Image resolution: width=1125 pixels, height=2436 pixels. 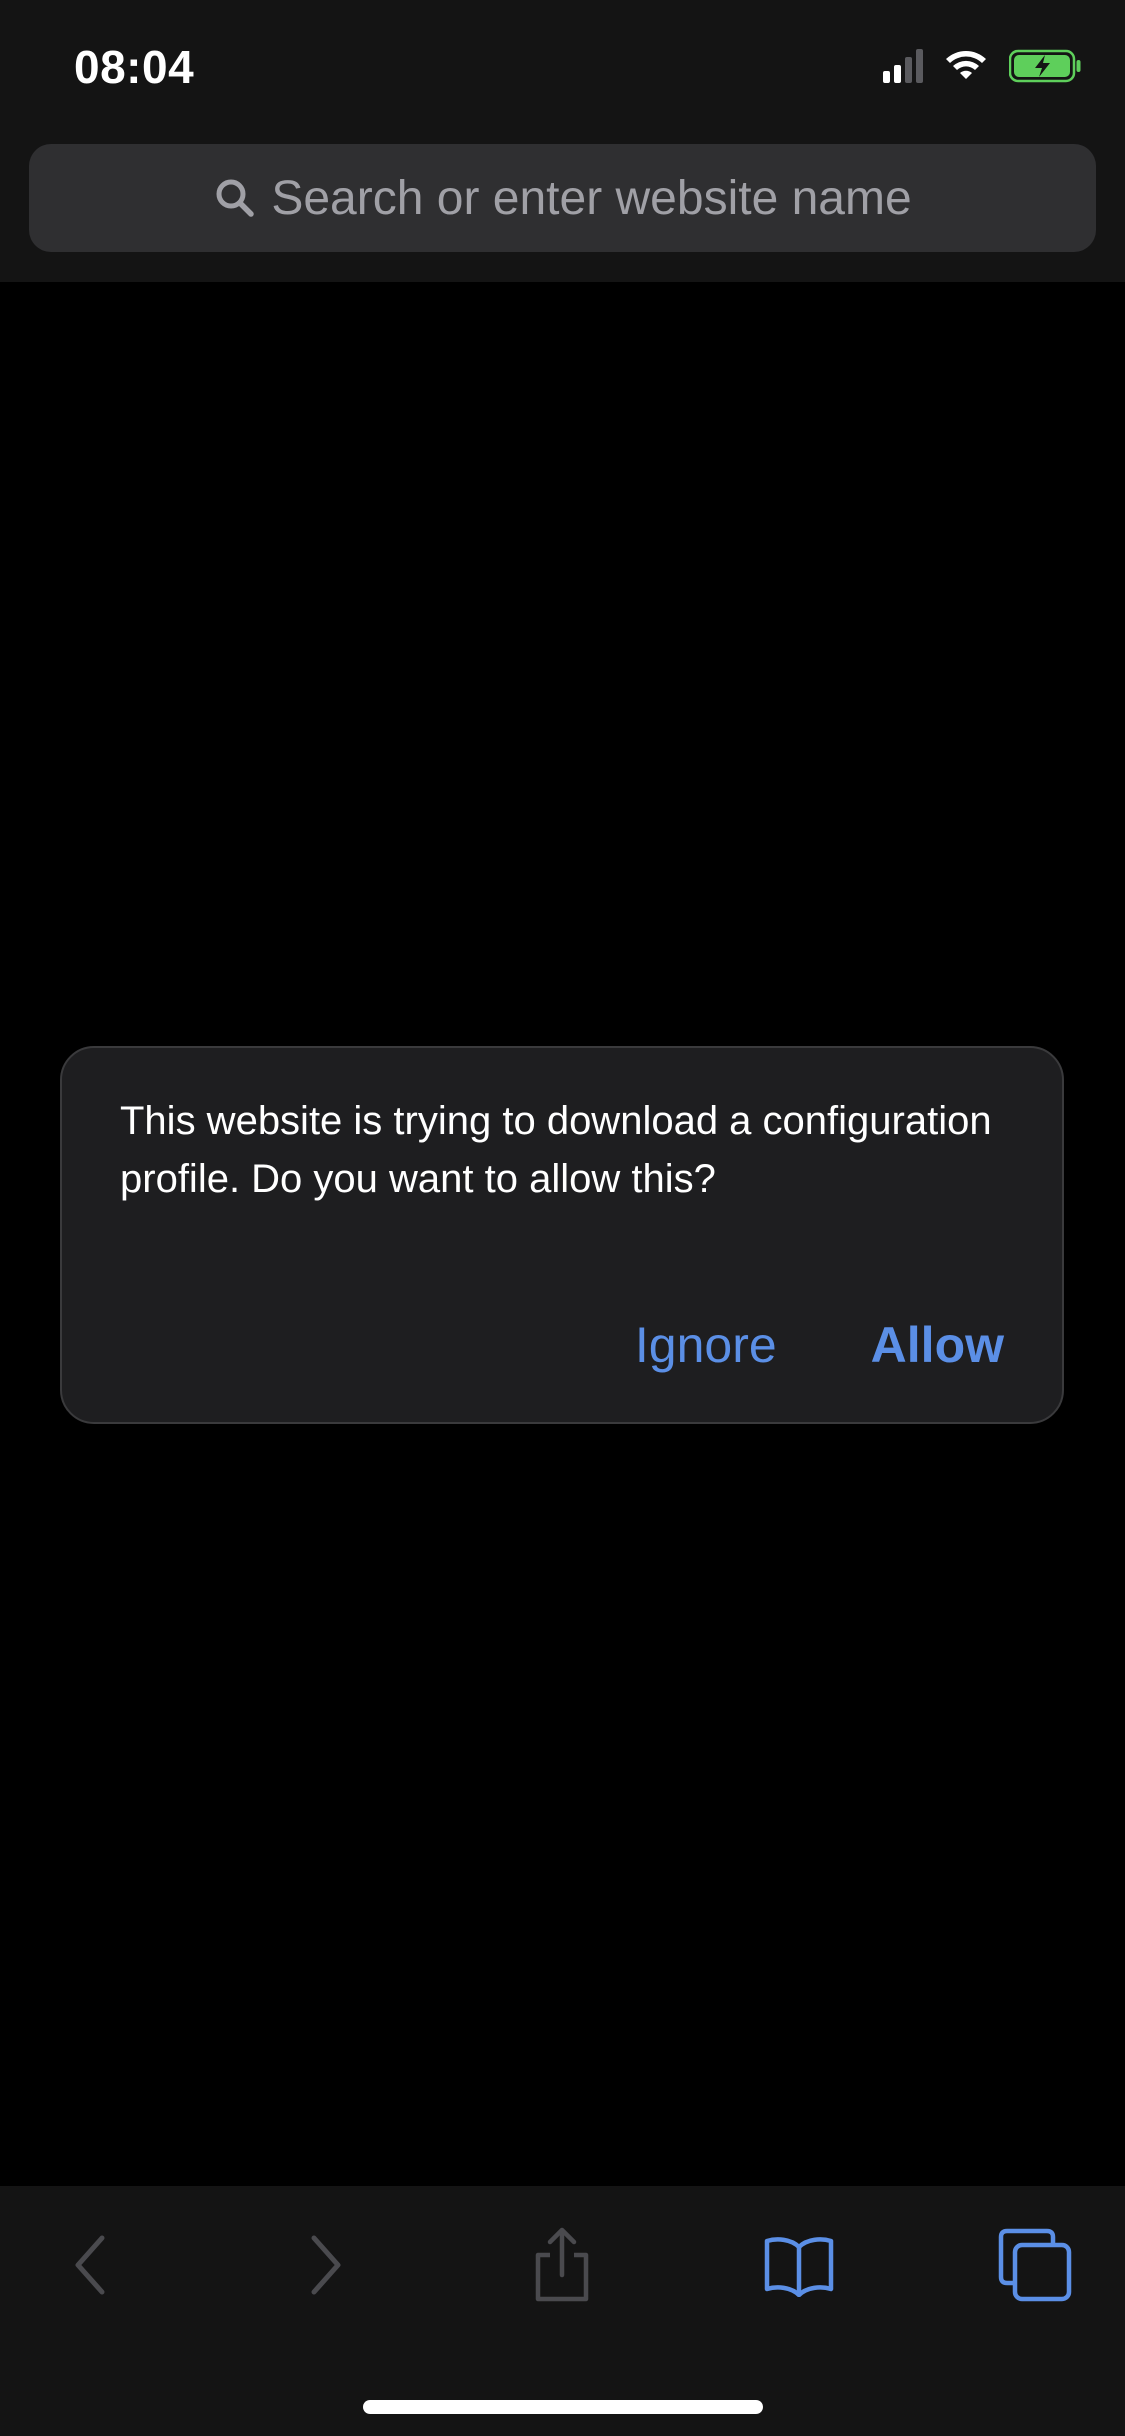 I want to click on address-bar: Search or enter website name, so click(x=562, y=198).